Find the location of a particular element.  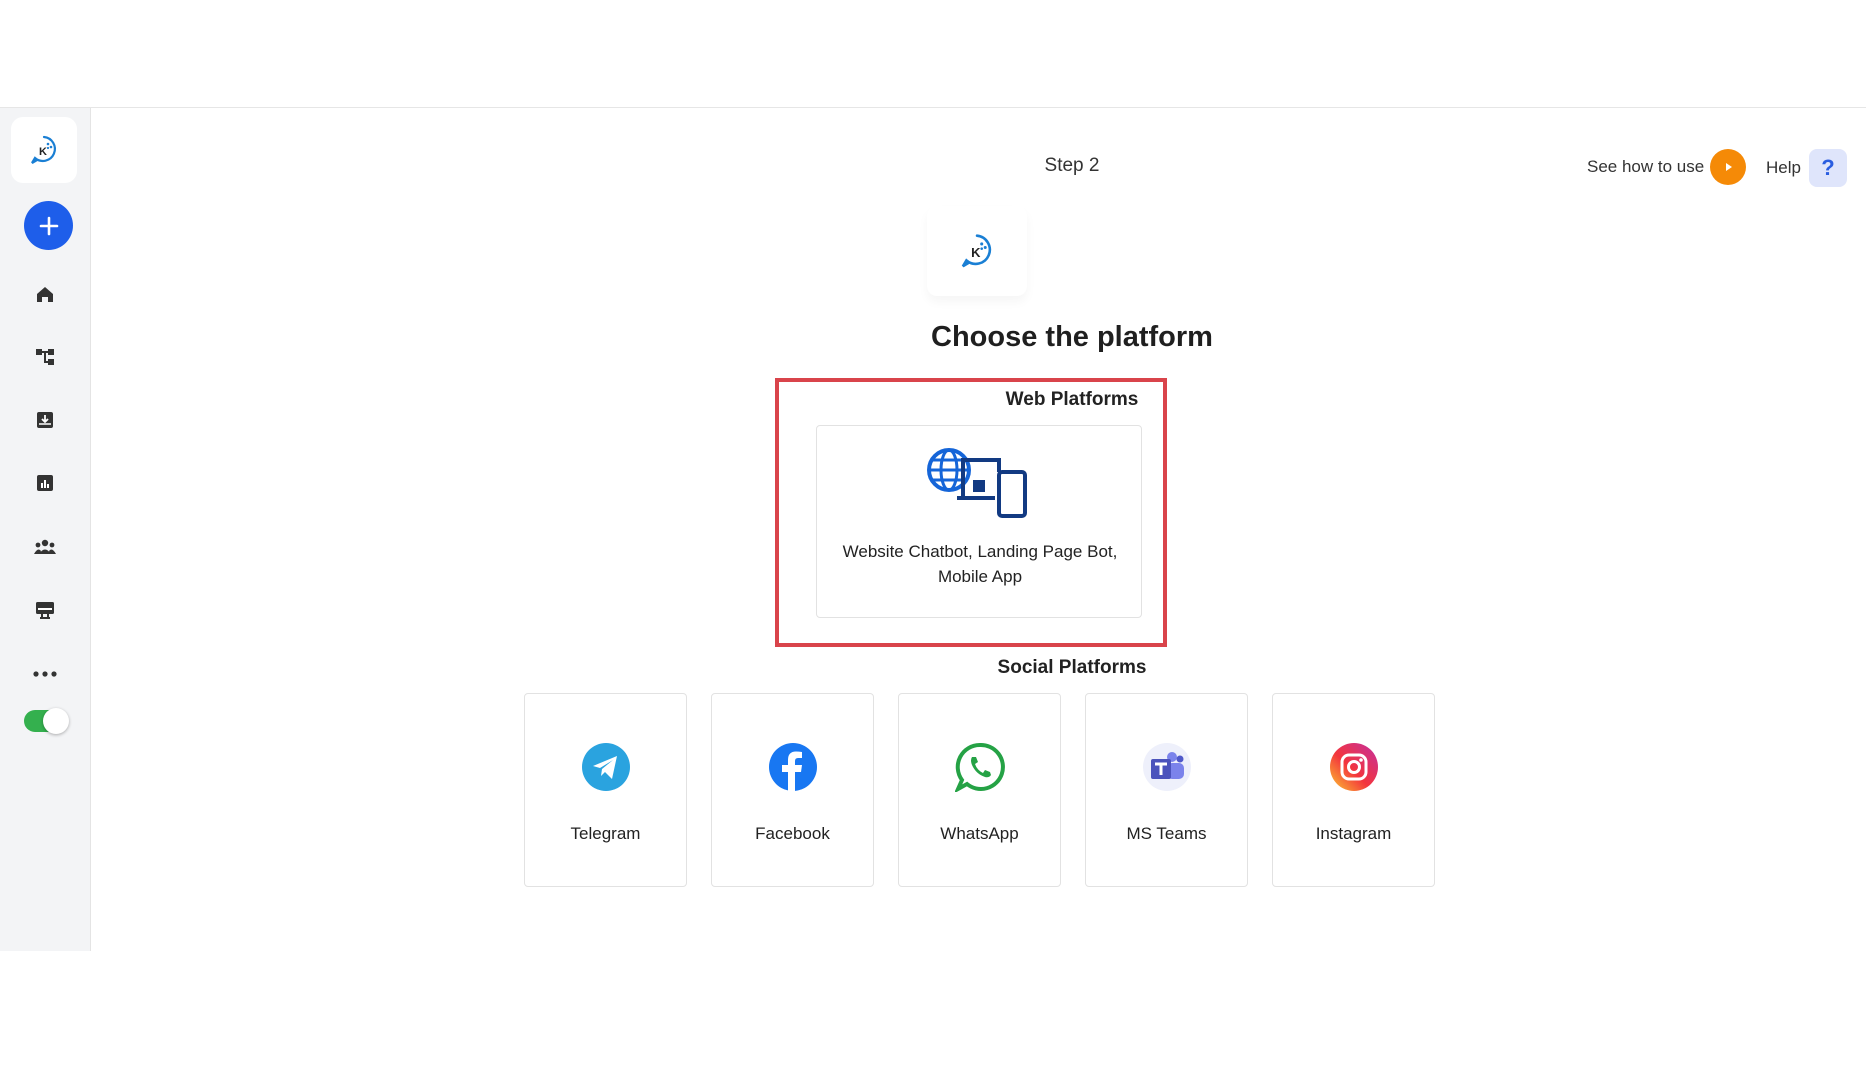

sidebar: K is located at coordinates (45, 529).